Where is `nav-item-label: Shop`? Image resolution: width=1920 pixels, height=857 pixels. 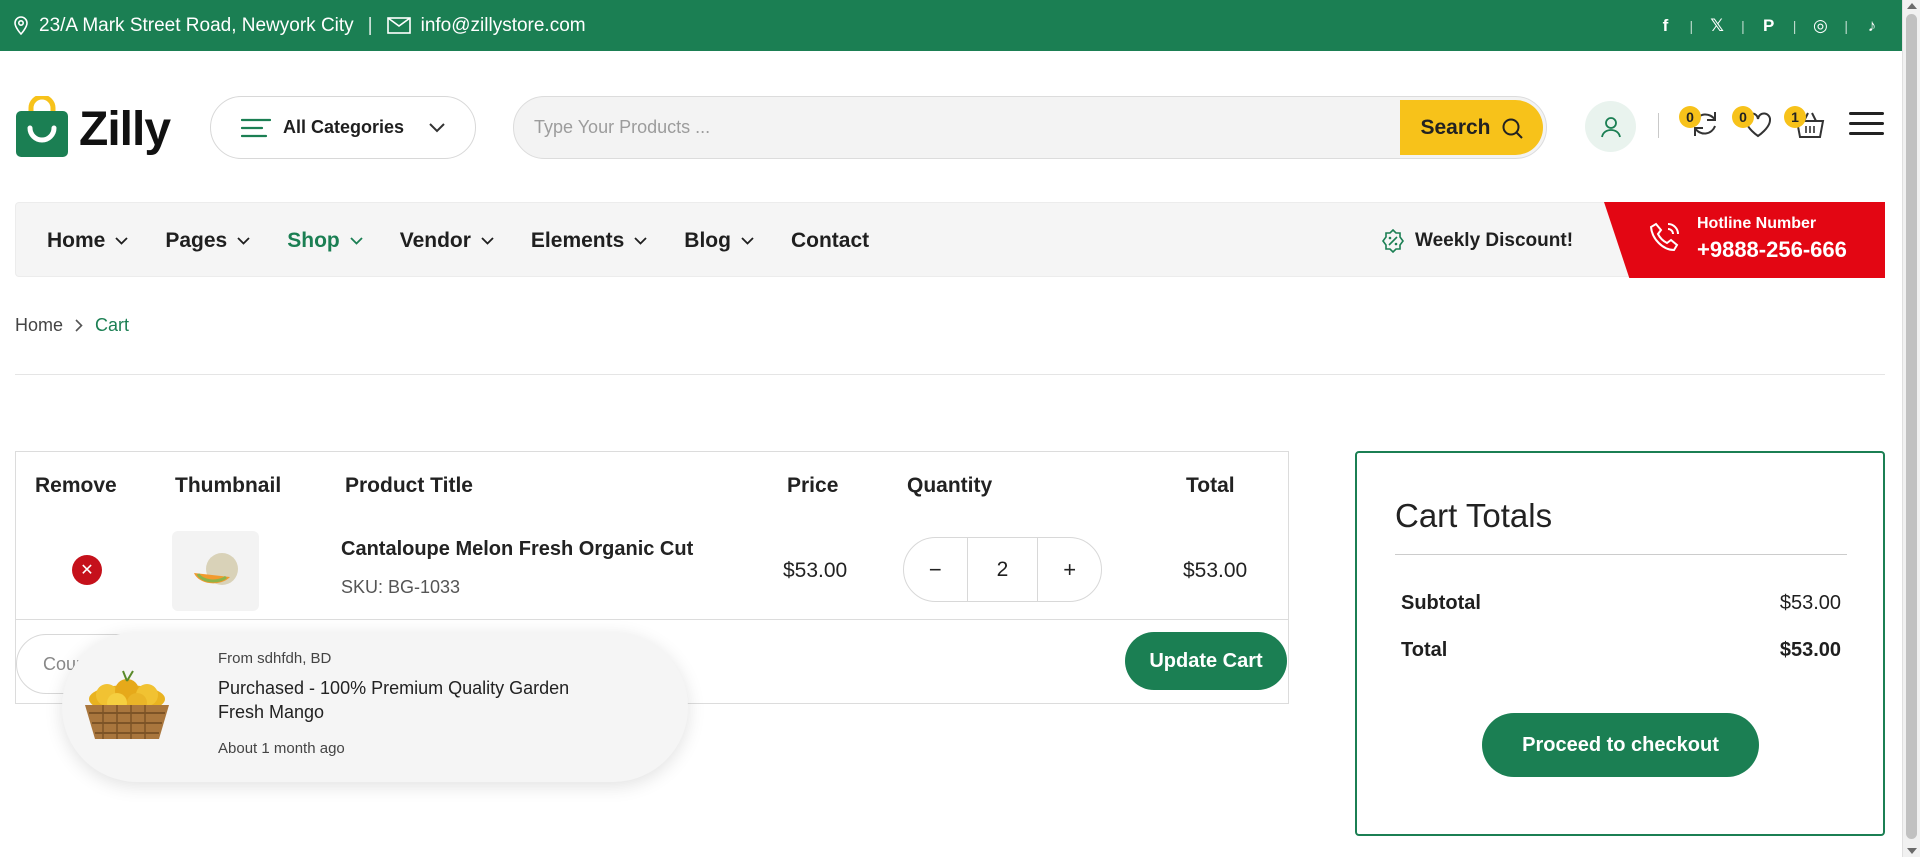 nav-item-label: Shop is located at coordinates (313, 240).